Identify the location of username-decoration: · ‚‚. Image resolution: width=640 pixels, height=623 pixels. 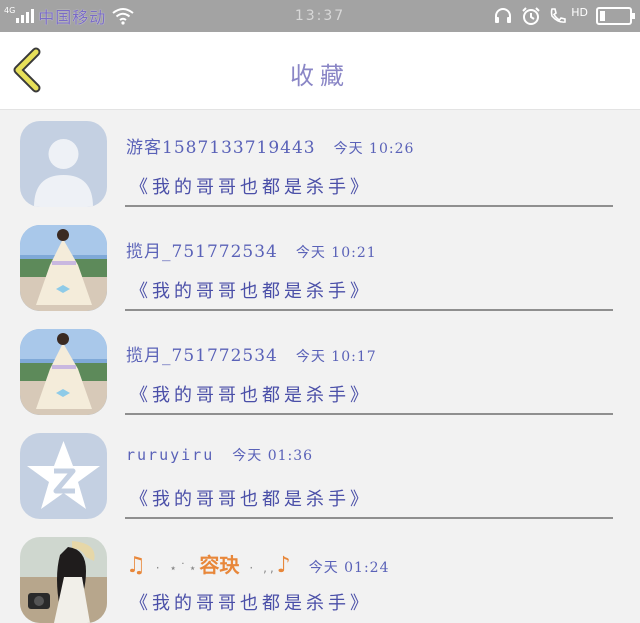
(263, 568).